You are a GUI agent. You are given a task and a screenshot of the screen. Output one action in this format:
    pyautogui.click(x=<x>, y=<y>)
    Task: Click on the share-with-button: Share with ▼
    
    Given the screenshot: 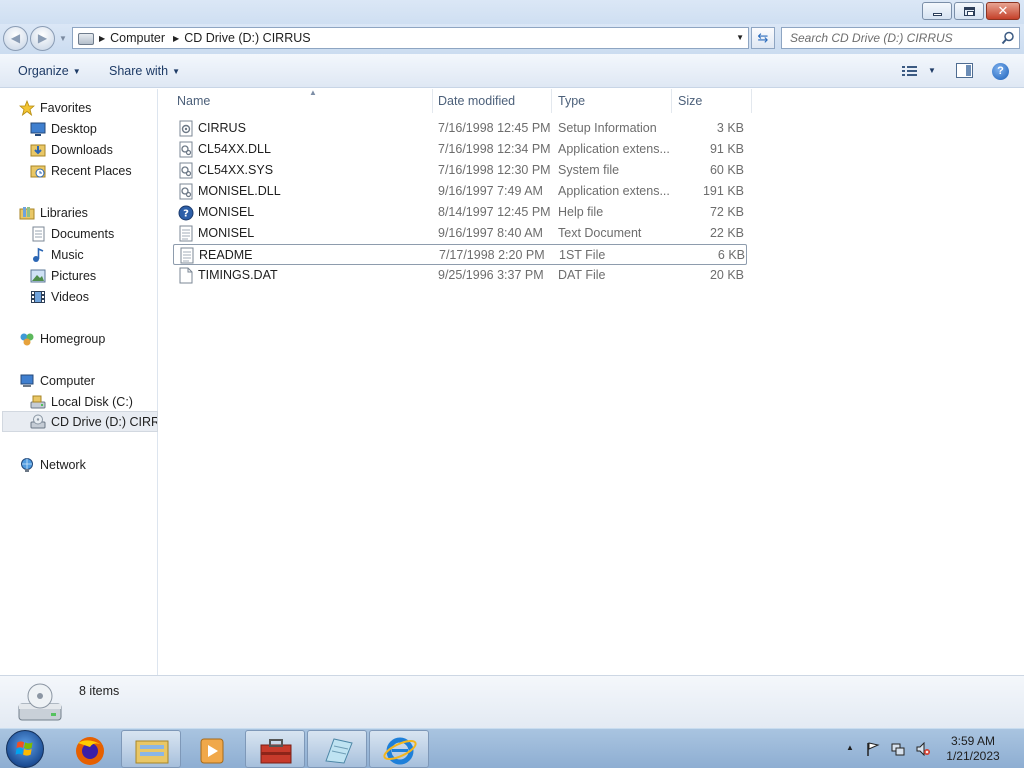 What is the action you would take?
    pyautogui.click(x=144, y=71)
    